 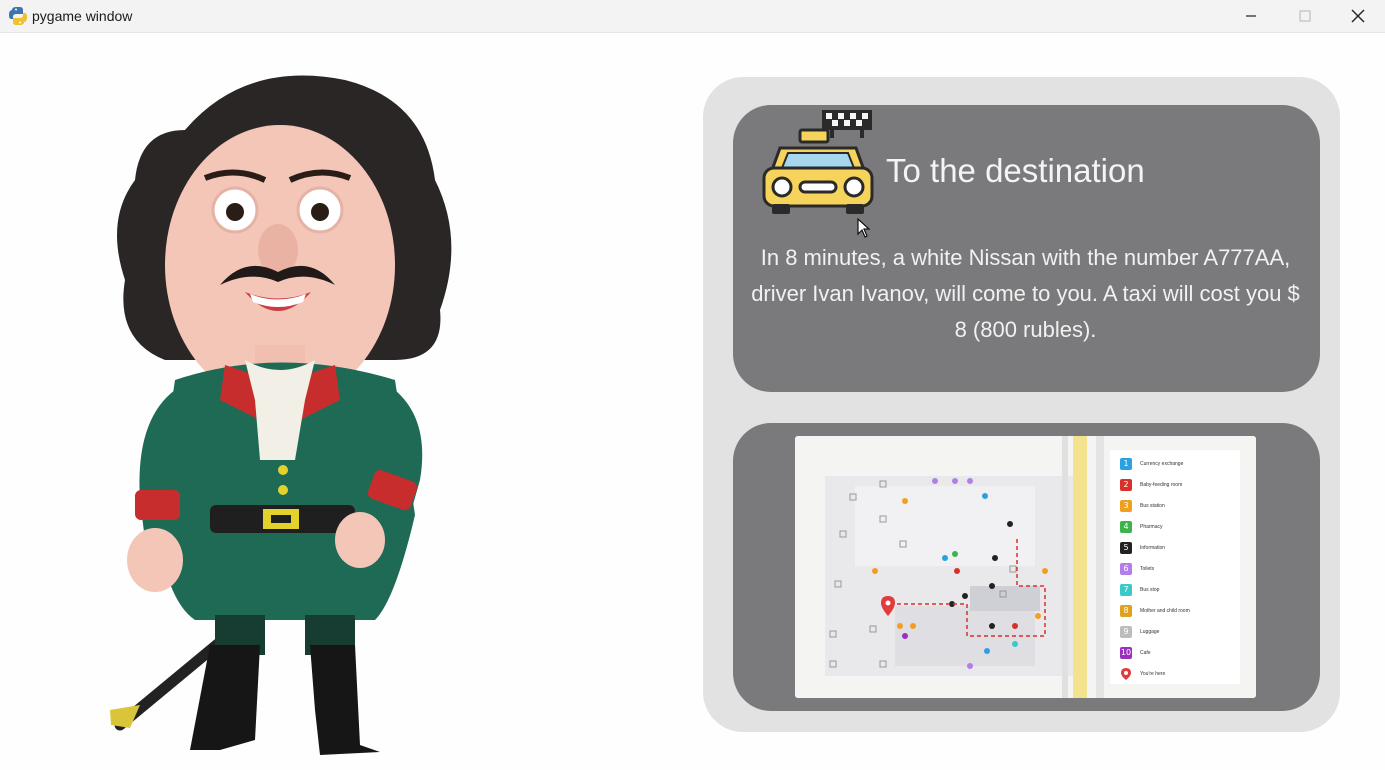 I want to click on legend-item: 8 Mother and child room, so click(x=1155, y=611).